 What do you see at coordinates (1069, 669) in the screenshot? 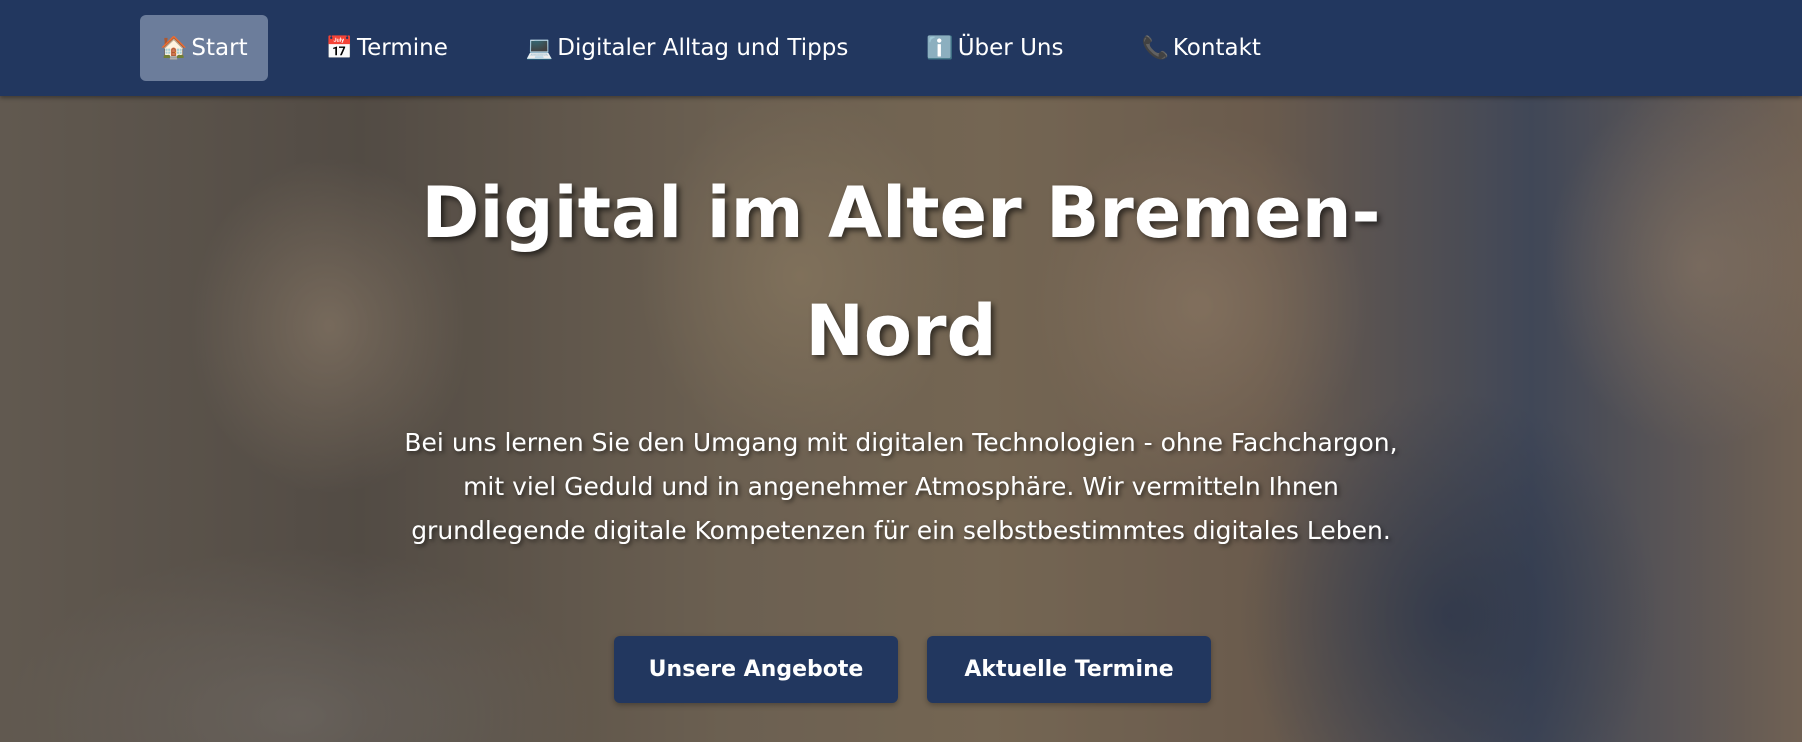
I see `current-dates-button: Aktuelle Termine` at bounding box center [1069, 669].